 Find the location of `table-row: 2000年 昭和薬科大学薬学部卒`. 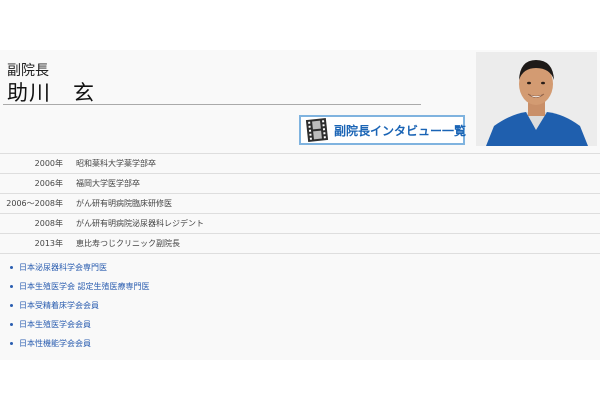

table-row: 2000年 昭和薬科大学薬学部卒 is located at coordinates (300, 163).